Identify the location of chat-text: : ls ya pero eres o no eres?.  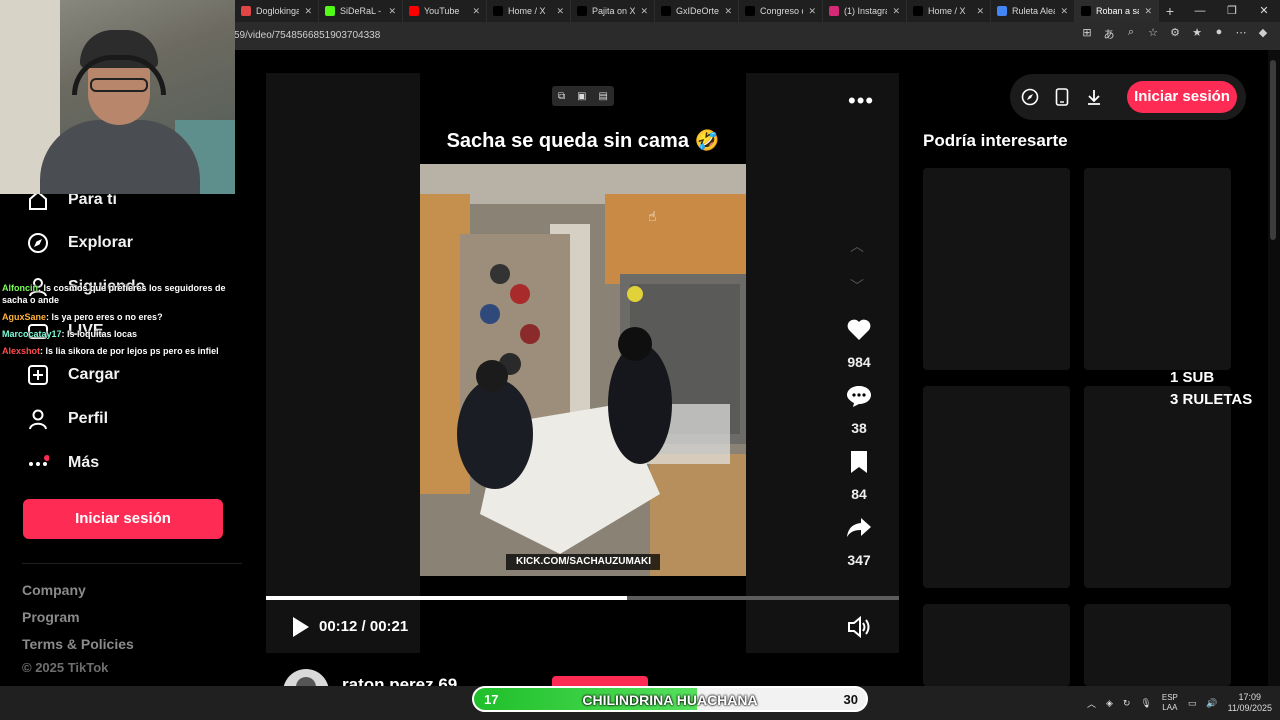
(104, 317).